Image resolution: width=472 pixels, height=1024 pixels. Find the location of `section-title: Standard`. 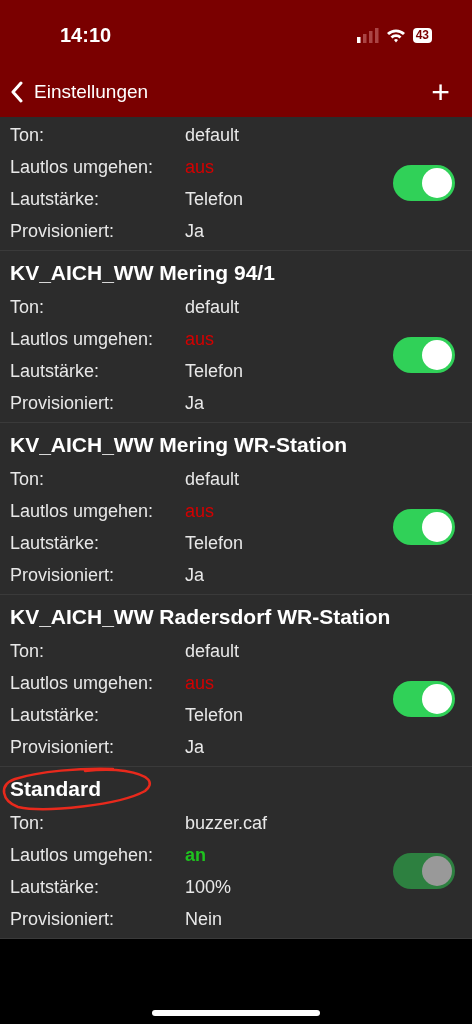

section-title: Standard is located at coordinates (55, 788).